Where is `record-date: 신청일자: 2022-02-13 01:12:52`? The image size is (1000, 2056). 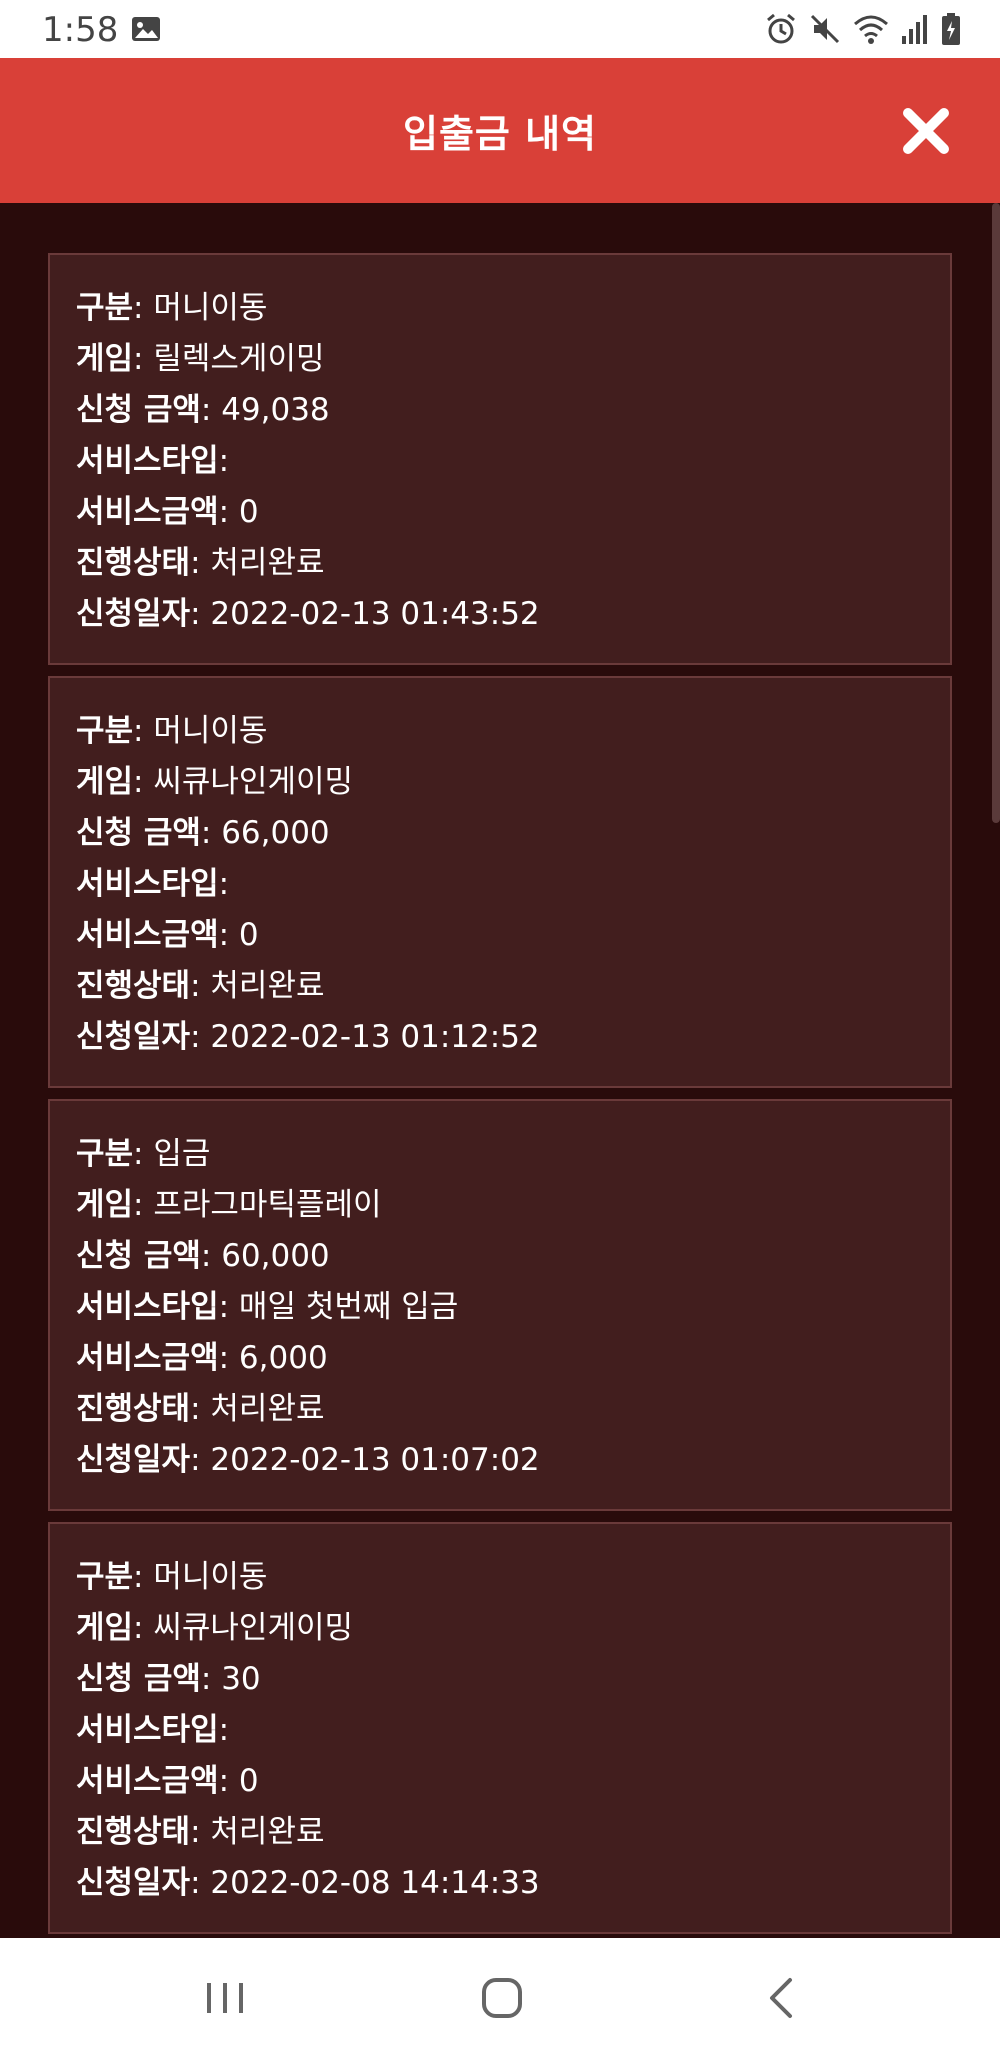 record-date: 신청일자: 2022-02-13 01:12:52 is located at coordinates (308, 1037).